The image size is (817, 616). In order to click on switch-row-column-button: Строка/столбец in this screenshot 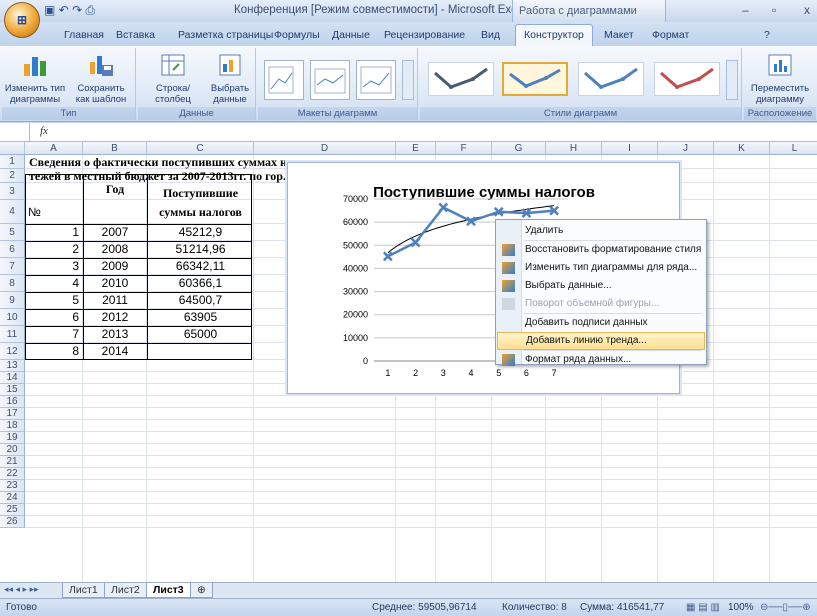, I will do `click(173, 78)`.